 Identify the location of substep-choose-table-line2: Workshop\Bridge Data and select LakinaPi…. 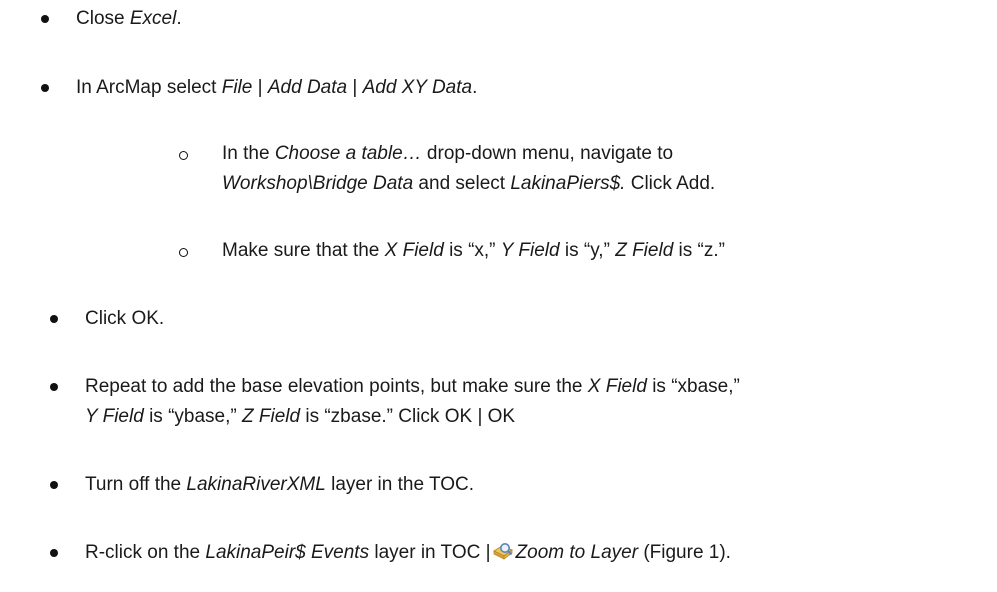
(469, 183).